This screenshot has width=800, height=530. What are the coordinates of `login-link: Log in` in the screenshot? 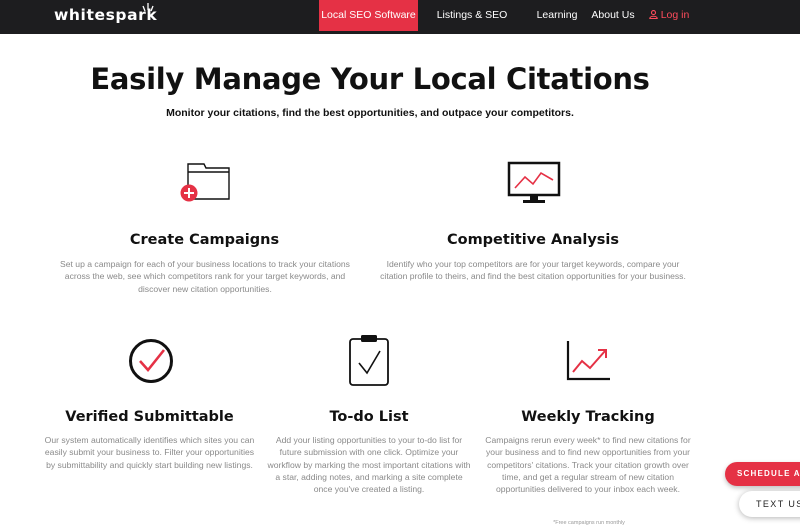 It's located at (669, 15).